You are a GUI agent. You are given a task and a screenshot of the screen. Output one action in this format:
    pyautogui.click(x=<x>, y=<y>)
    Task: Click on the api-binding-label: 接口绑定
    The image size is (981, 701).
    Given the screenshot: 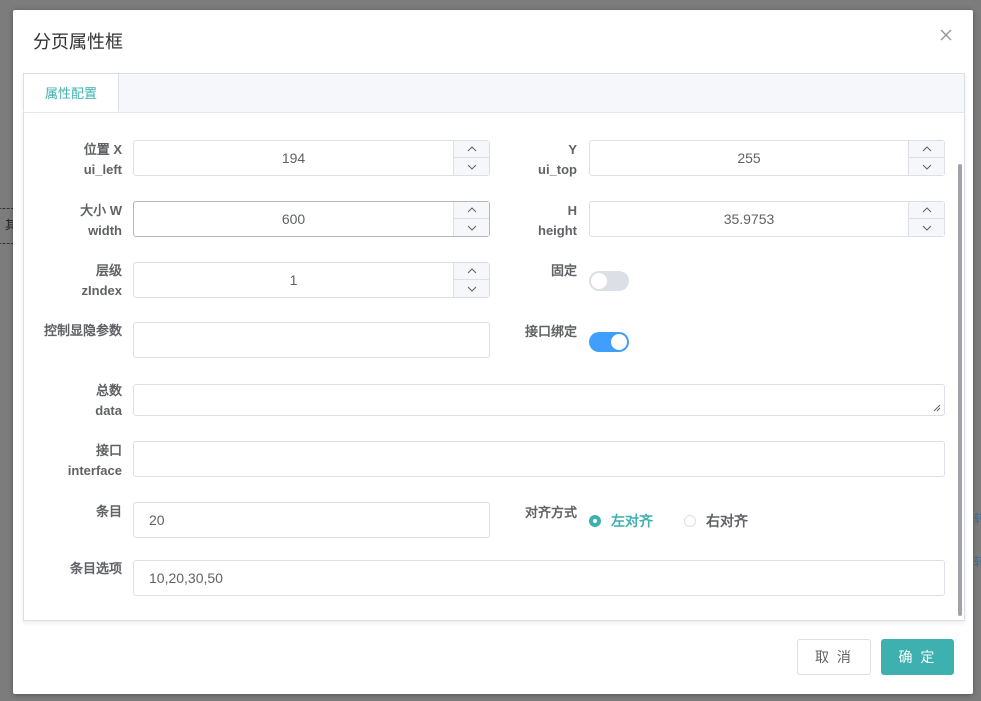 What is the action you would take?
    pyautogui.click(x=550, y=331)
    